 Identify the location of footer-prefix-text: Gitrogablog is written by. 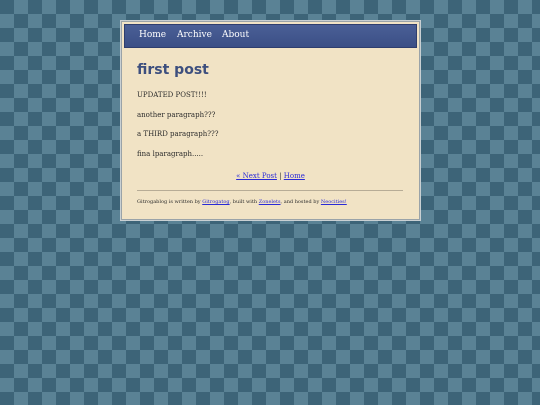
(170, 202).